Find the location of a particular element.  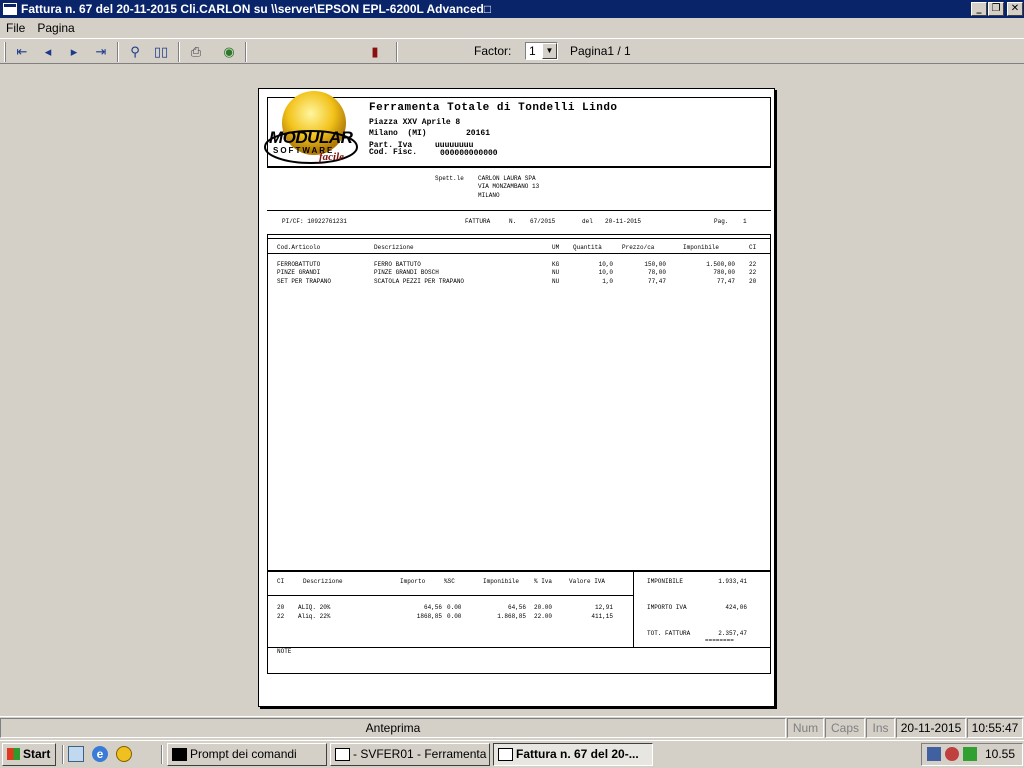

factor-select: 1 ▼ is located at coordinates (541, 51).